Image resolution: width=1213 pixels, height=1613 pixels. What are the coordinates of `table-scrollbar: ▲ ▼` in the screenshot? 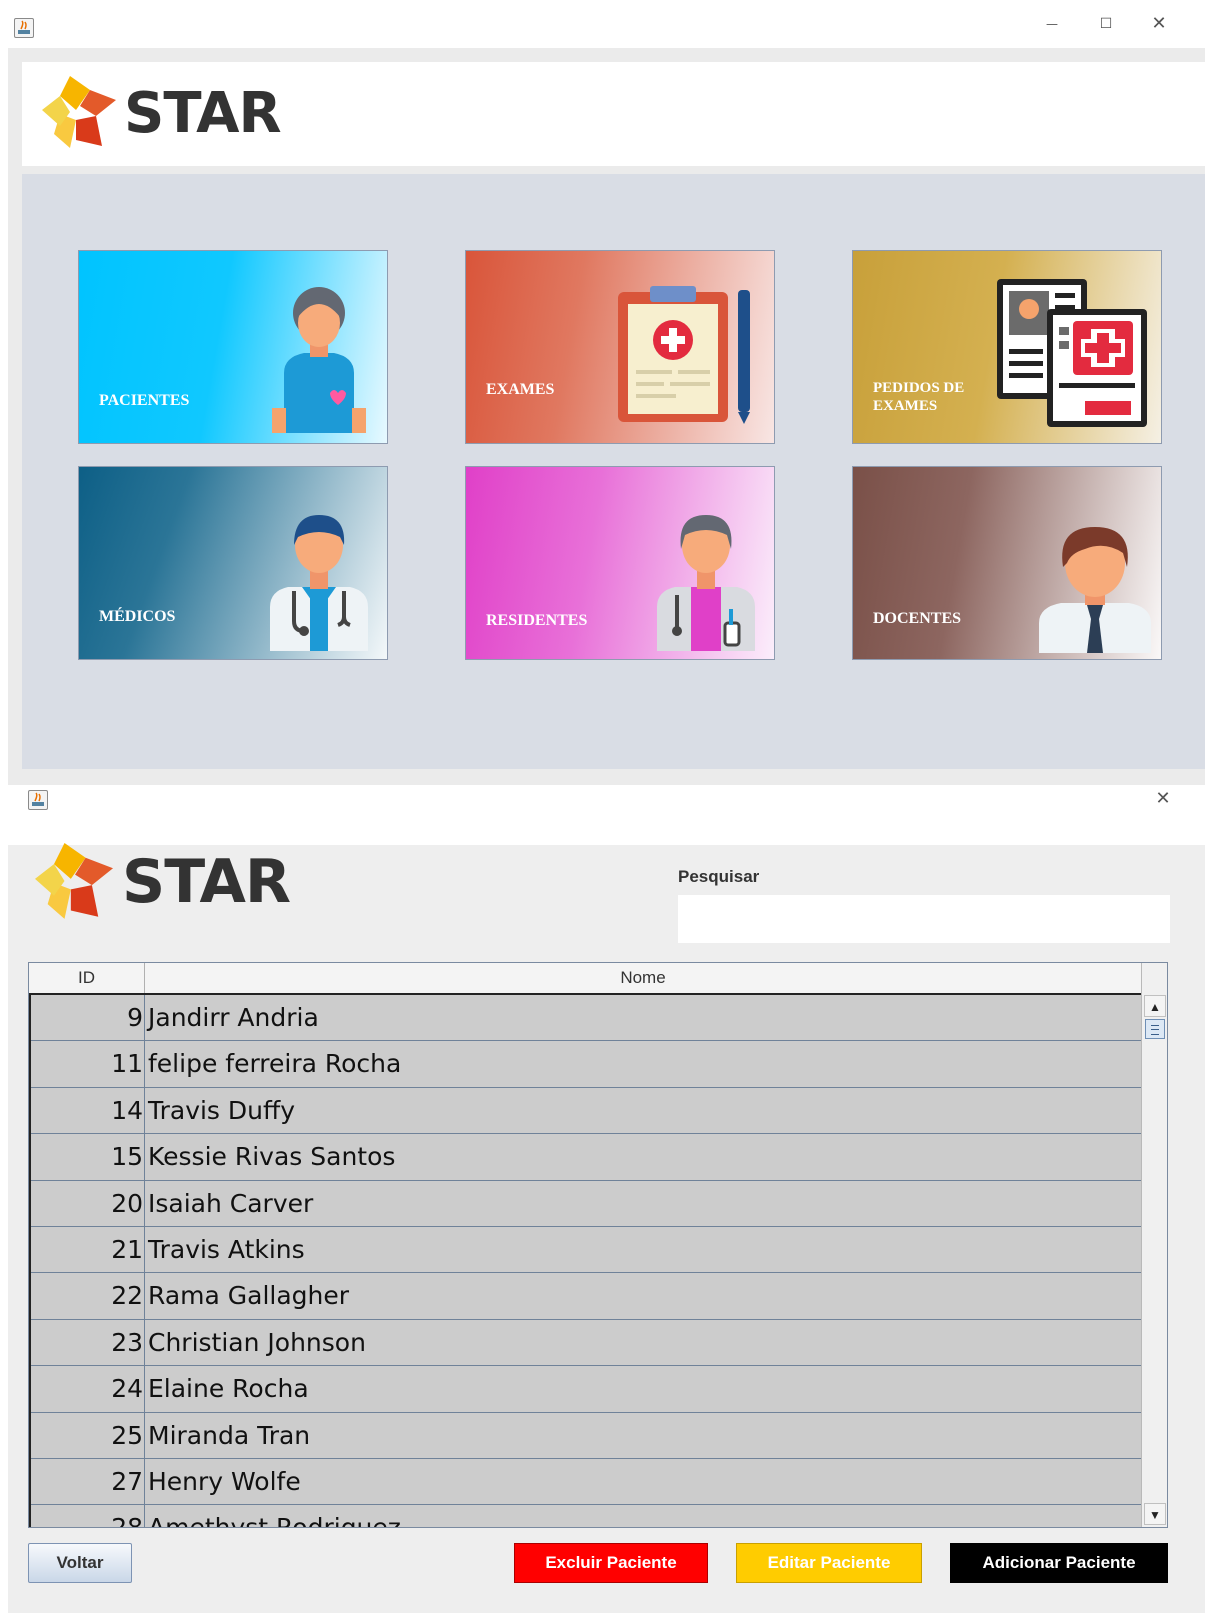 It's located at (1154, 1245).